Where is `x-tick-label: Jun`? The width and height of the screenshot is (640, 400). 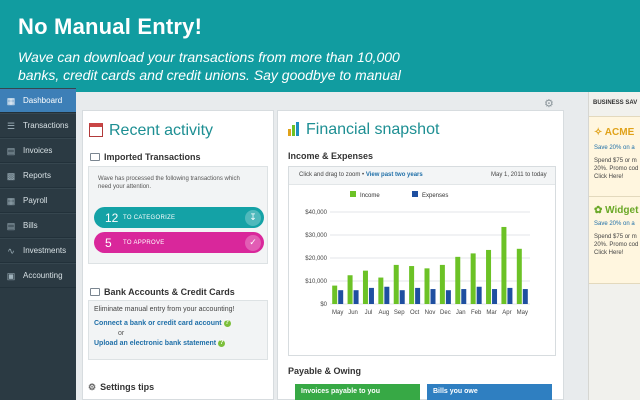
x-tick-label: Jun is located at coordinates (353, 313).